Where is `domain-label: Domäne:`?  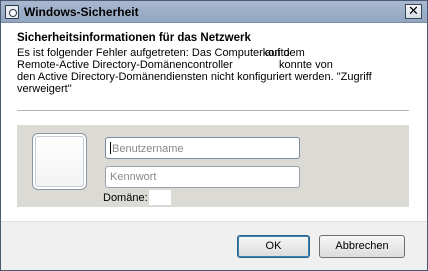 domain-label: Domäne: is located at coordinates (125, 198).